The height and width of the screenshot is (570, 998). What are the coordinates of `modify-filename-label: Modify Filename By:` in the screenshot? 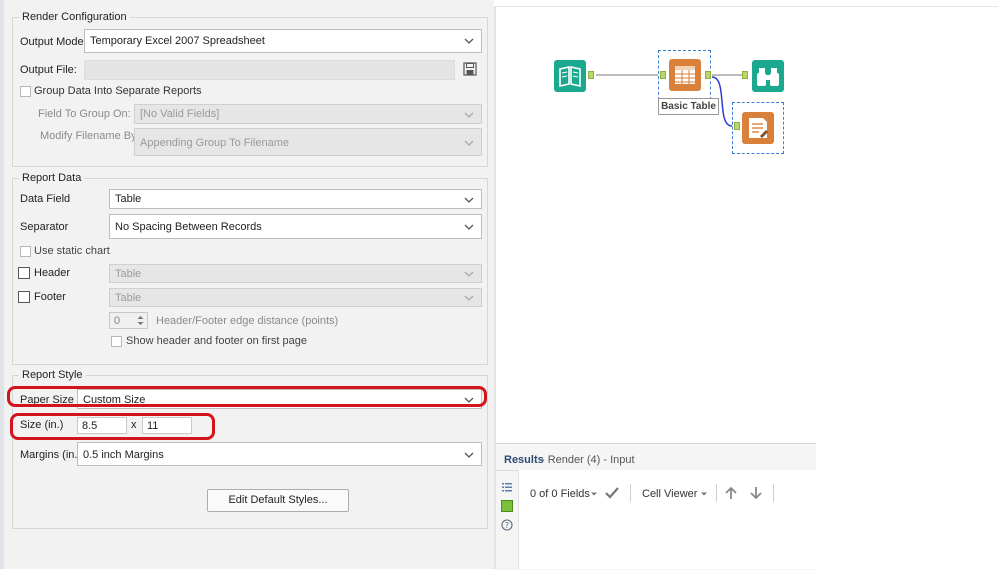 It's located at (90, 136).